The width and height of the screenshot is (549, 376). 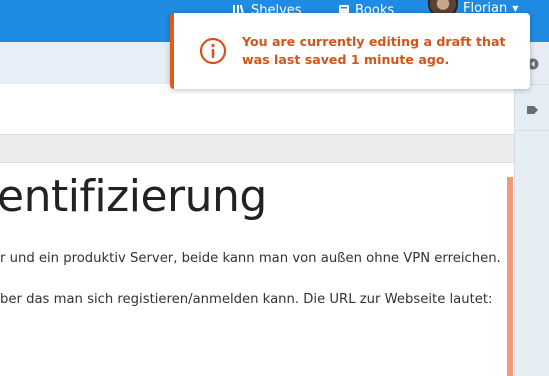 I want to click on editor-sidebar, so click(x=531, y=209).